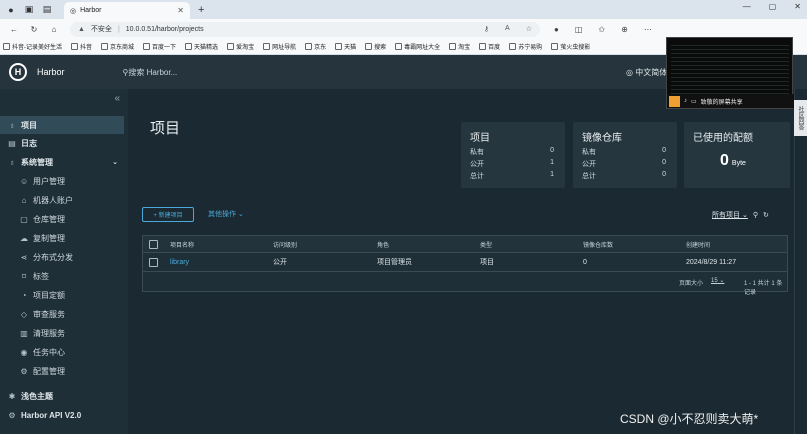 The image size is (807, 434). Describe the element at coordinates (32, 46) in the screenshot. I see `bookmark-item: 抖音-记录美好生活` at that location.